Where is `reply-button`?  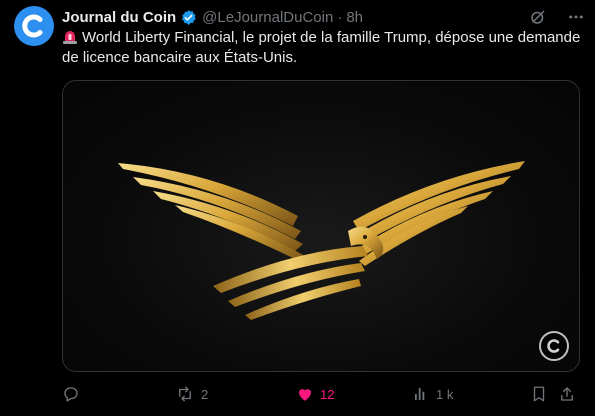
reply-button is located at coordinates (74, 394).